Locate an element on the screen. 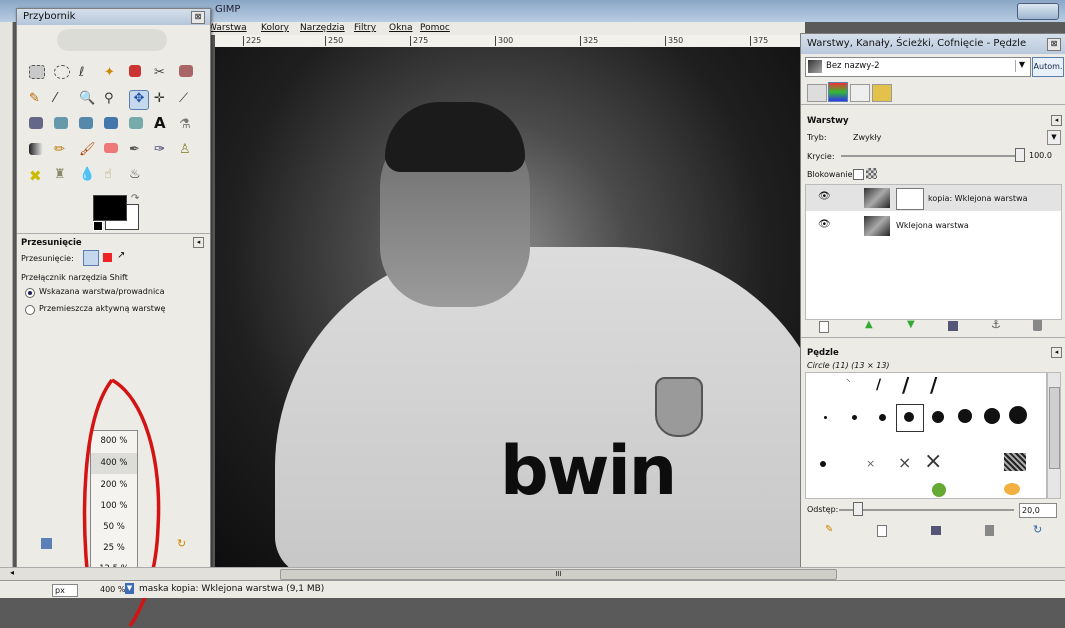 This screenshot has height=628, width=1065. perspective-clone-icon: ♜ is located at coordinates (63, 176).